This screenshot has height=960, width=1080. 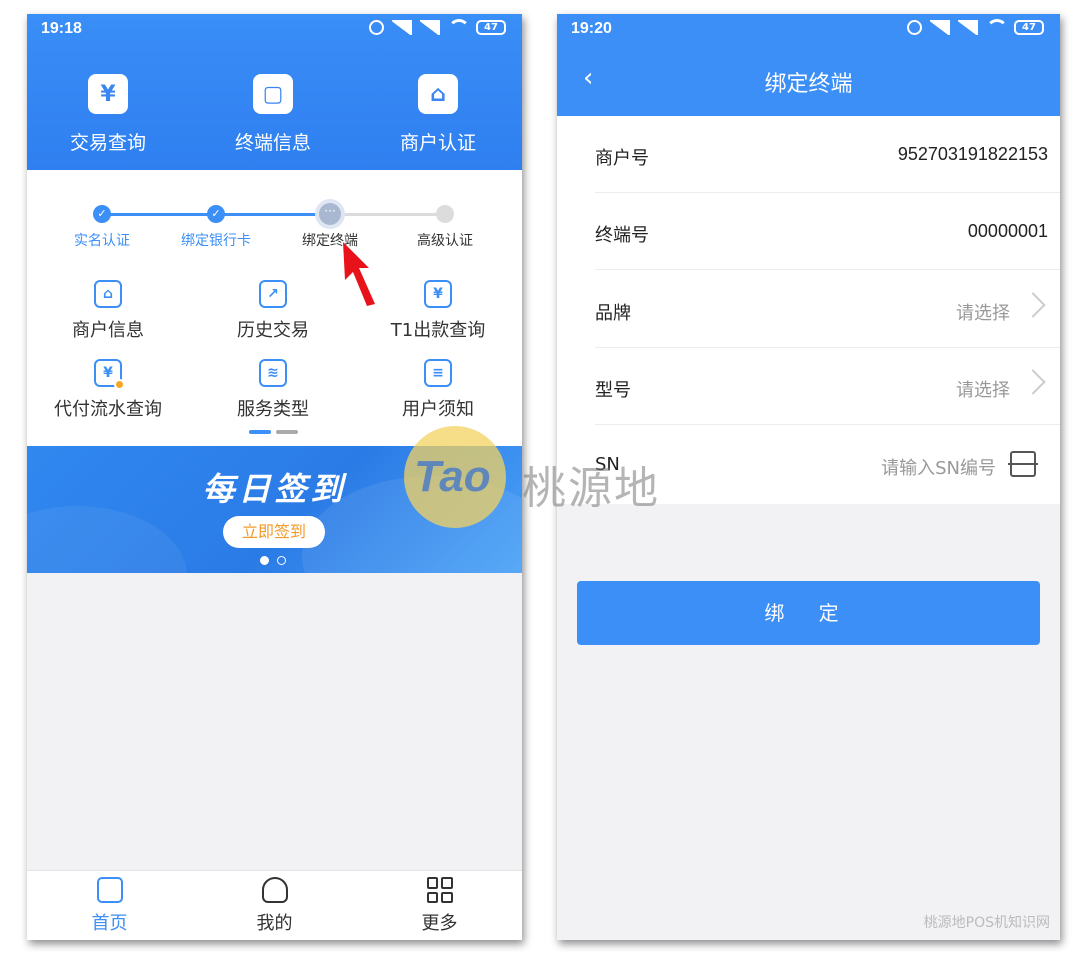 What do you see at coordinates (808, 613) in the screenshot?
I see `bind-button: 绑 定` at bounding box center [808, 613].